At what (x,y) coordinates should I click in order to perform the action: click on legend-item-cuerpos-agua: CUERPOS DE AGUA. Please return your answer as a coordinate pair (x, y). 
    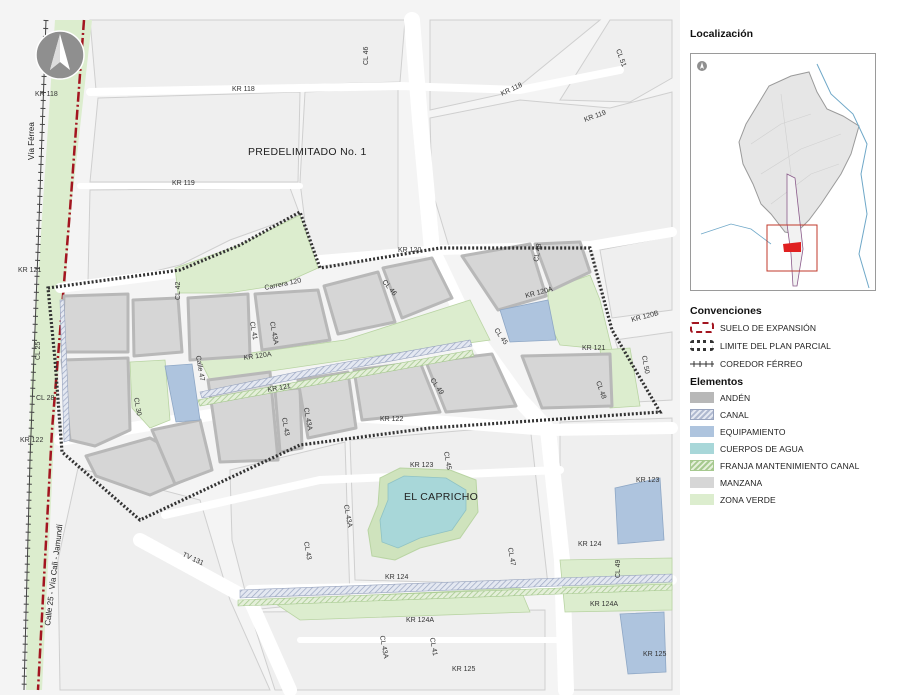
    Looking at the image, I should click on (795, 449).